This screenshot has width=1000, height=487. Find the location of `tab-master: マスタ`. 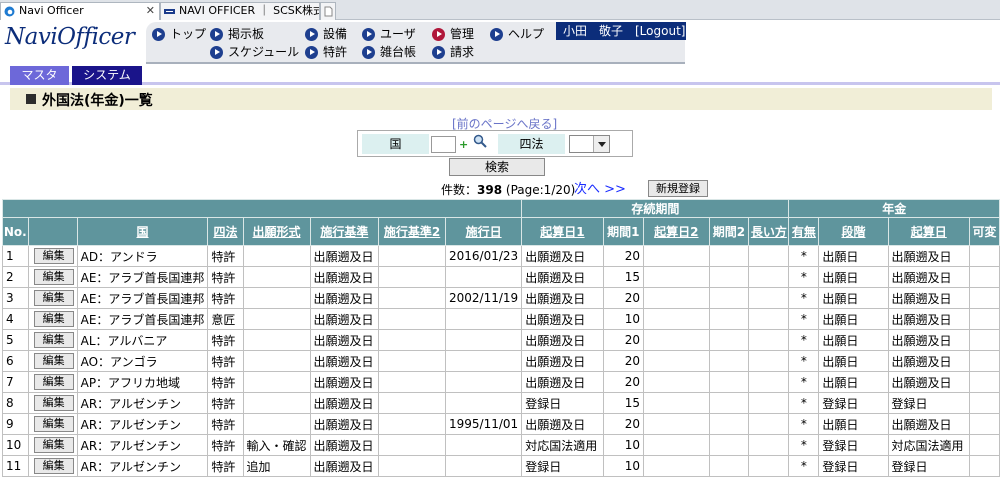

tab-master: マスタ is located at coordinates (39, 75).